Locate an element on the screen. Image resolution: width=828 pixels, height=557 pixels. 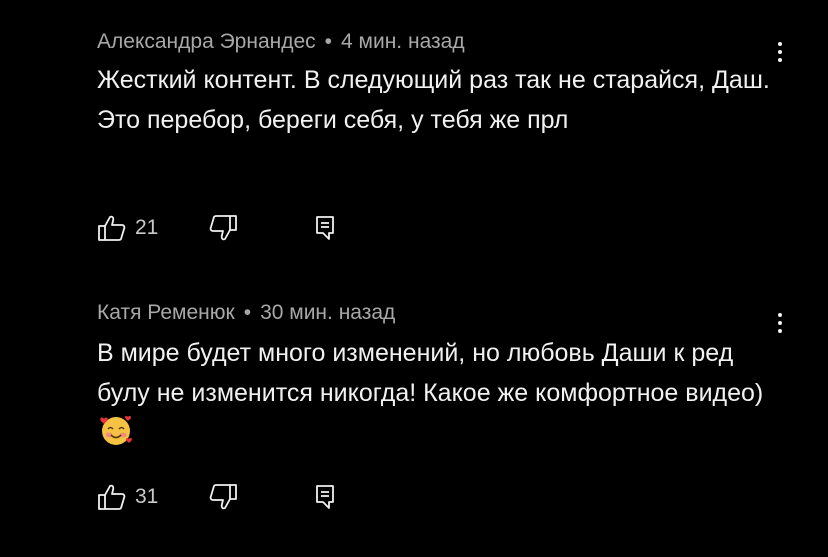
comment-author: Катя Ременюк is located at coordinates (166, 312).